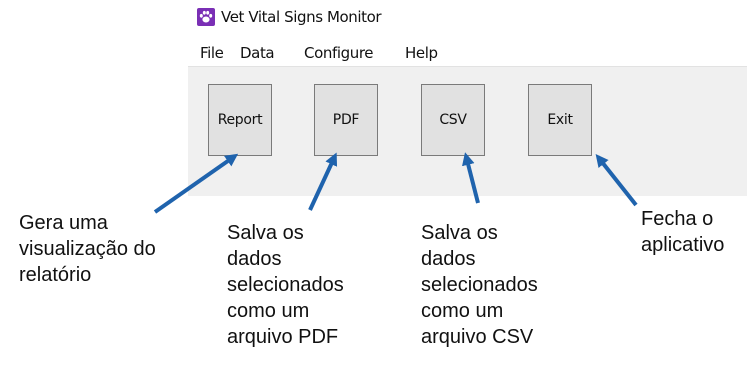 The image size is (747, 366). What do you see at coordinates (196, 183) in the screenshot?
I see `report-arrow` at bounding box center [196, 183].